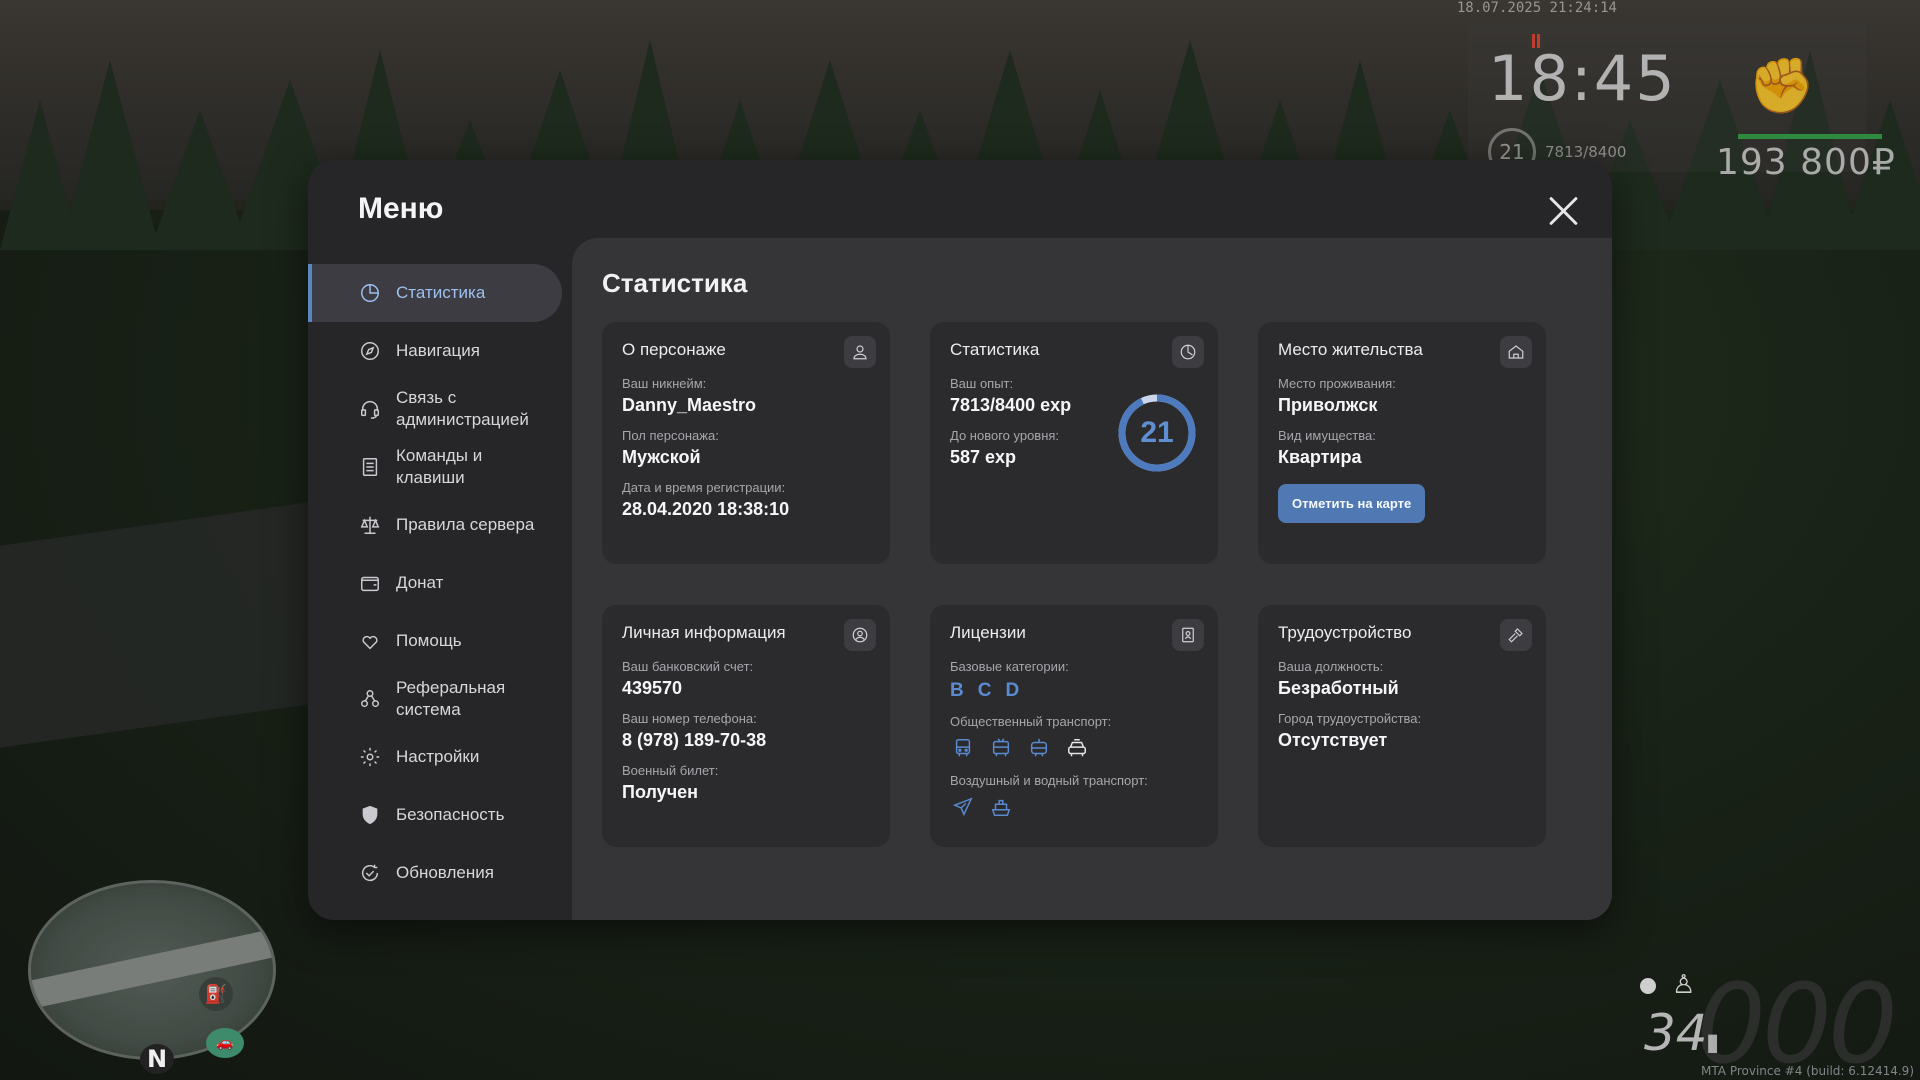  Describe the element at coordinates (451, 698) in the screenshot. I see `sidebar-item-label: Реферальная система` at that location.